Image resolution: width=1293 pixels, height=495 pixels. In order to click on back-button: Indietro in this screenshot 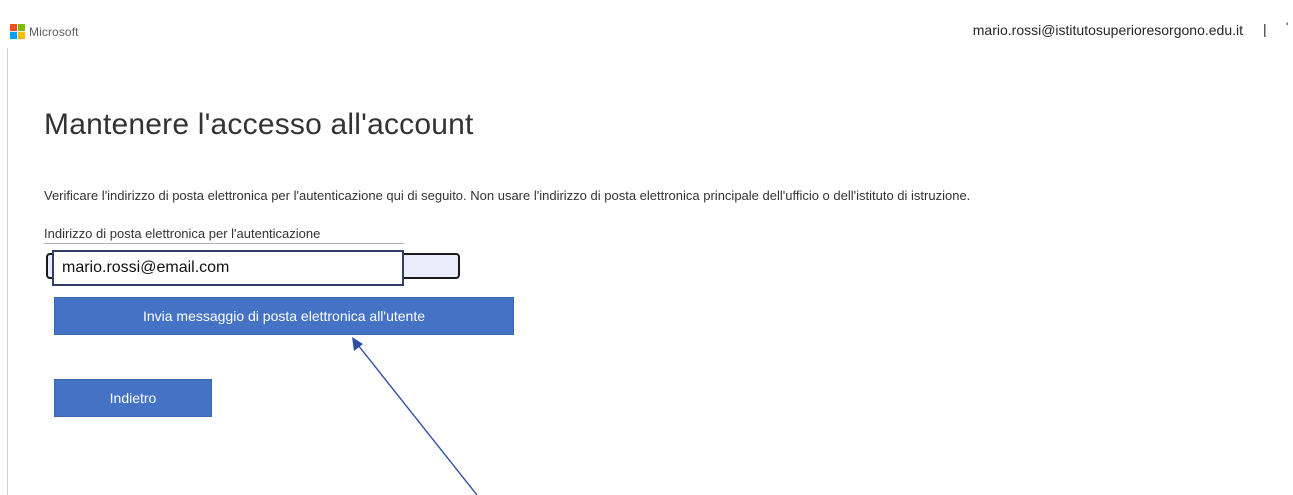, I will do `click(133, 398)`.